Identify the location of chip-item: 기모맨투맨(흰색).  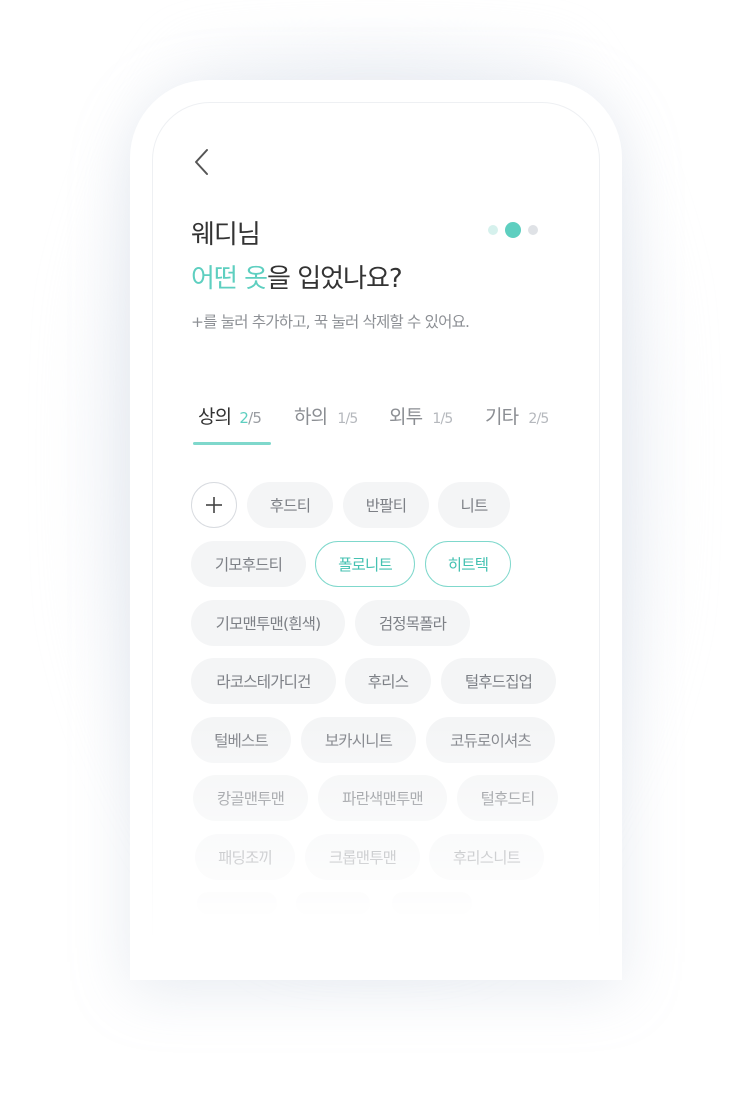
(268, 623).